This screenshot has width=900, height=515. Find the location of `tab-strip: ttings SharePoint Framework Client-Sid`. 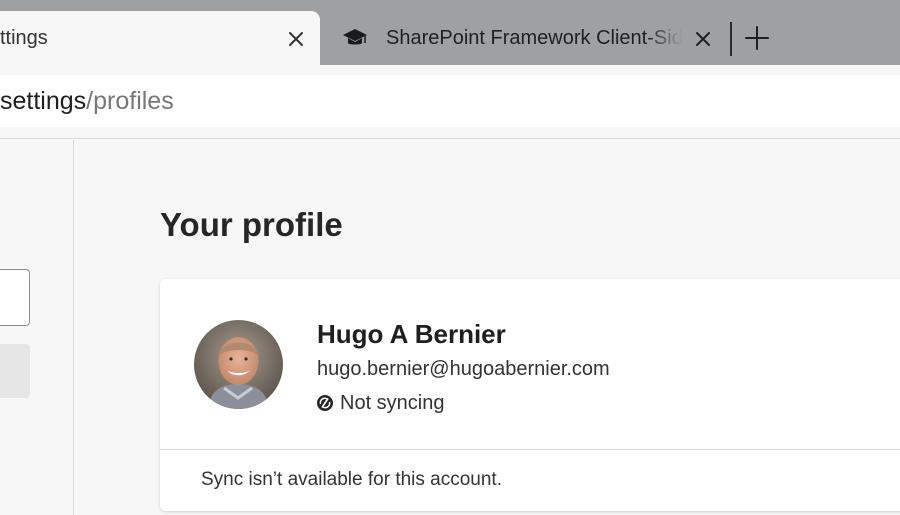

tab-strip: ttings SharePoint Framework Client-Sid is located at coordinates (450, 32).